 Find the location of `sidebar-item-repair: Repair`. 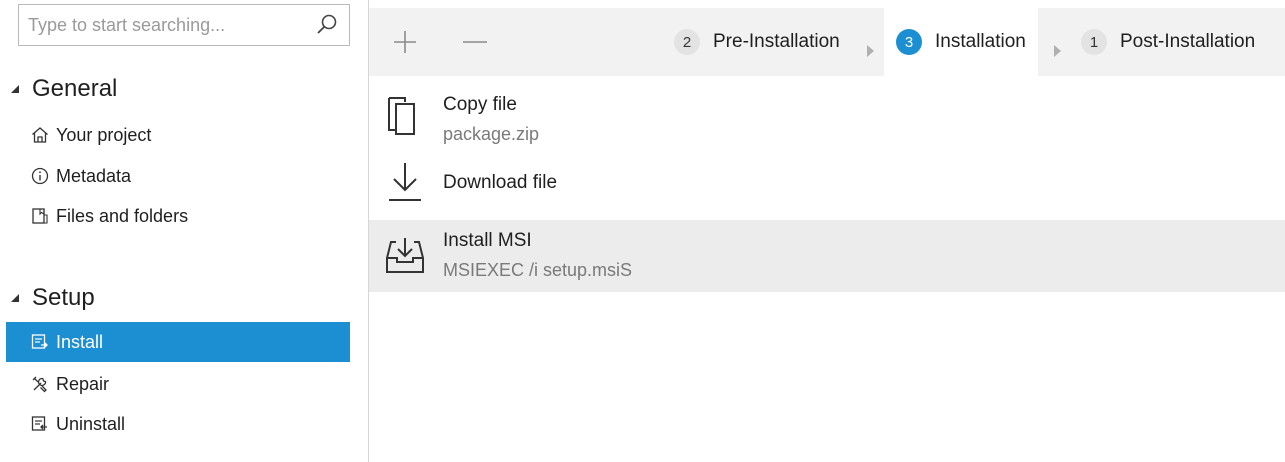

sidebar-item-repair: Repair is located at coordinates (178, 384).